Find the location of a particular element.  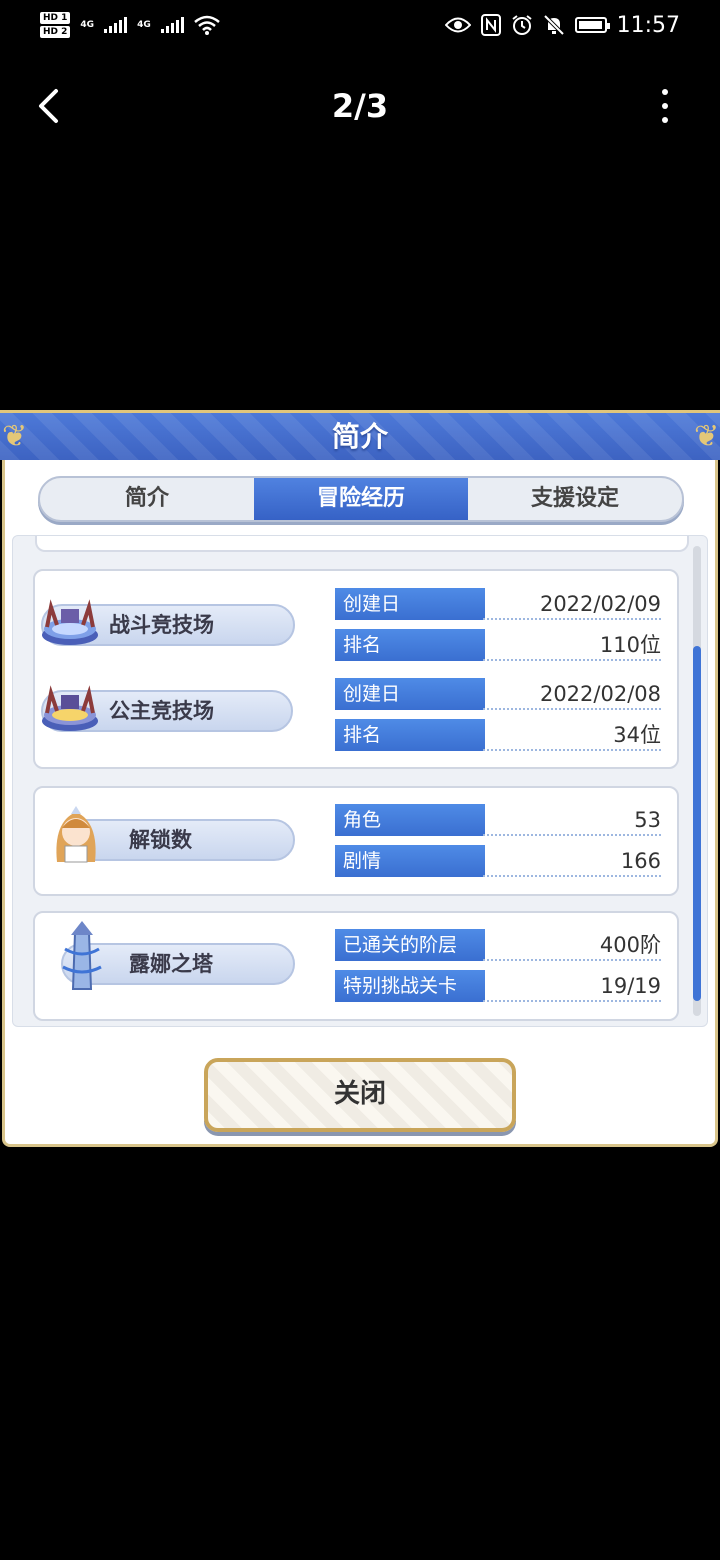

tower-icon is located at coordinates (82, 955).